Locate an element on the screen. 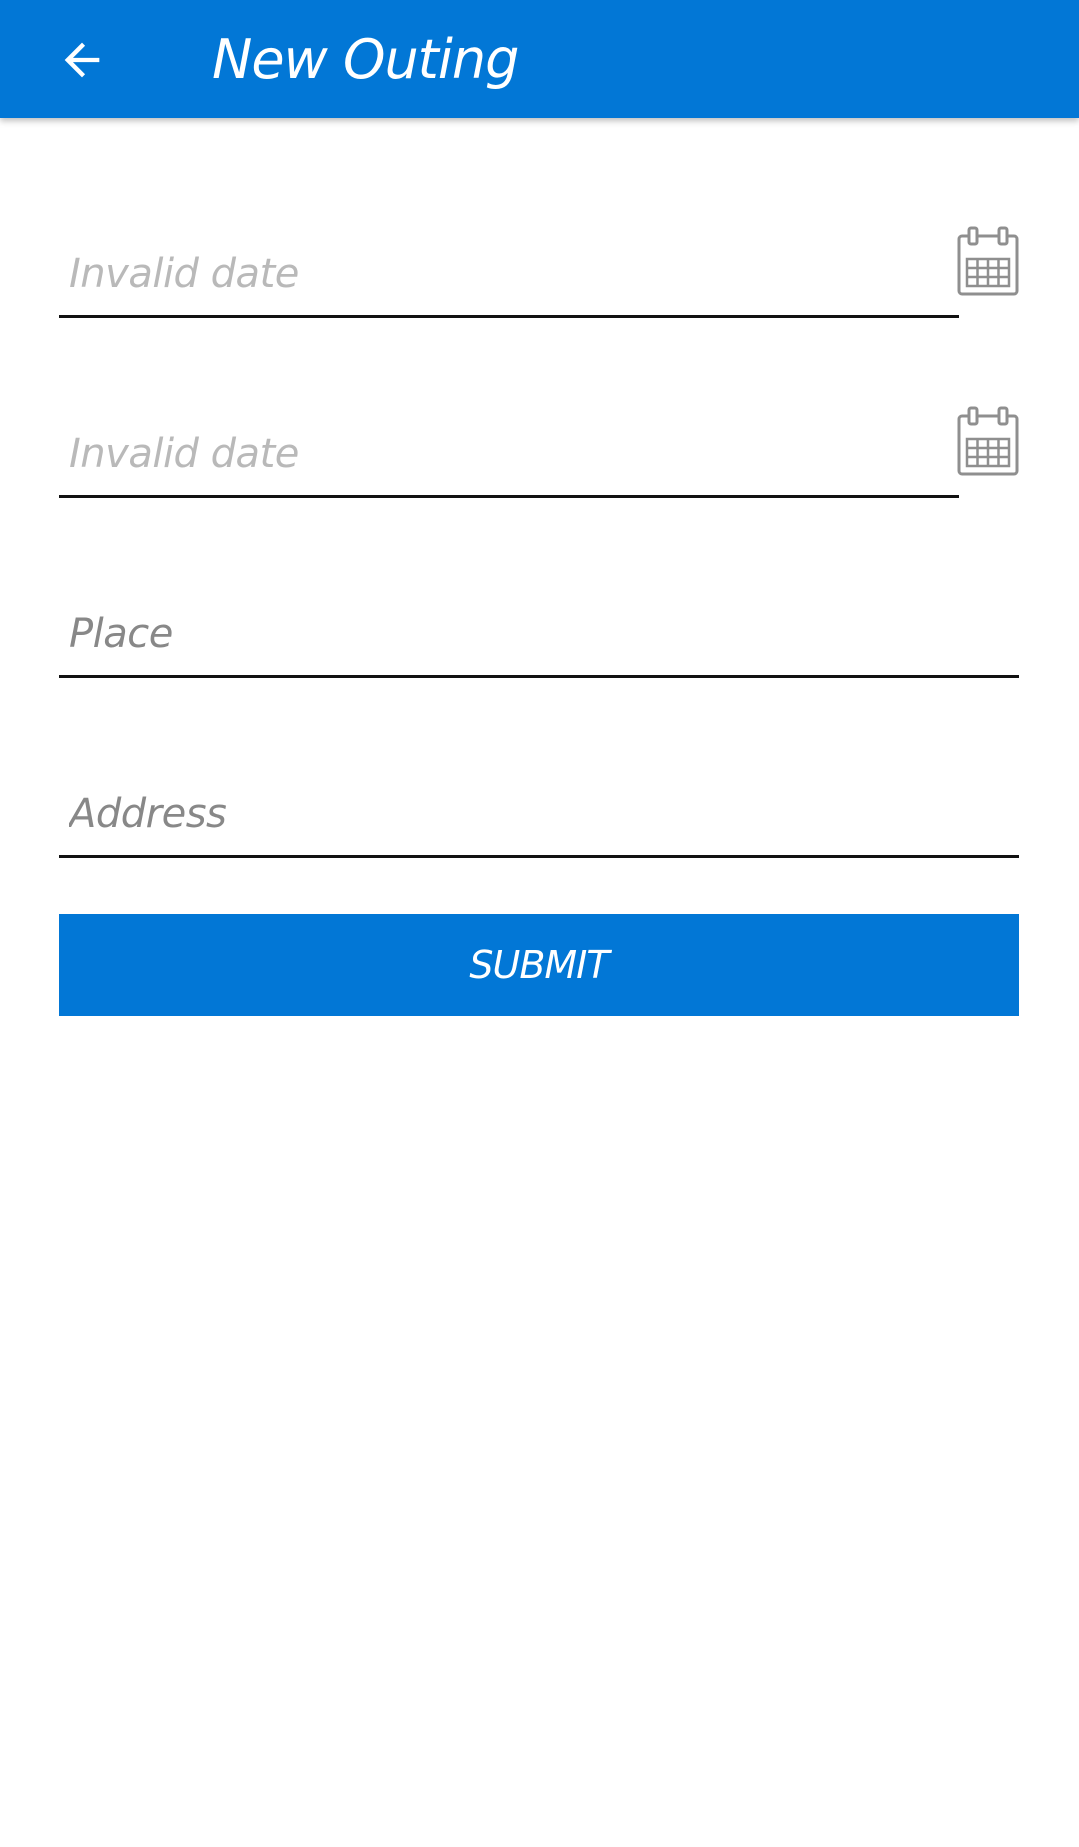 The width and height of the screenshot is (1079, 1847). start-date-picker-button is located at coordinates (988, 262).